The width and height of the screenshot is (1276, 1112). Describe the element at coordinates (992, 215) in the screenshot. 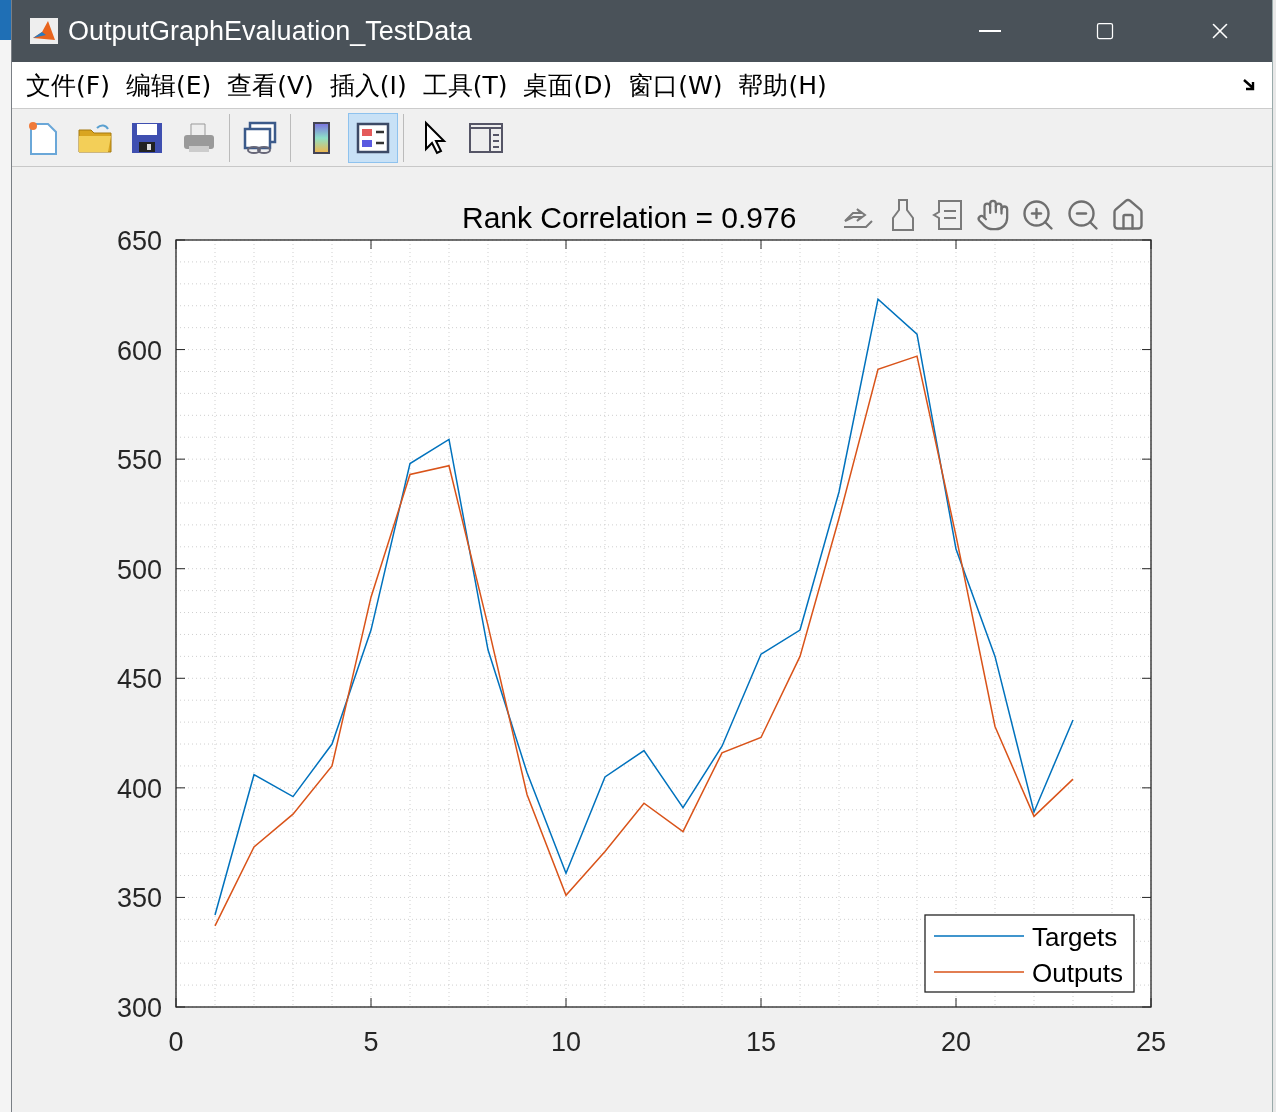

I see `hand-icon` at that location.